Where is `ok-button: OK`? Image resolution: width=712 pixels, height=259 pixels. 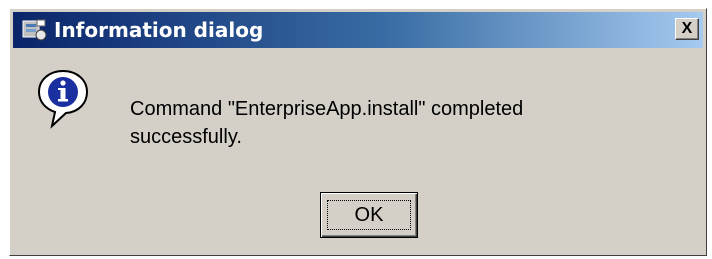 ok-button: OK is located at coordinates (369, 215).